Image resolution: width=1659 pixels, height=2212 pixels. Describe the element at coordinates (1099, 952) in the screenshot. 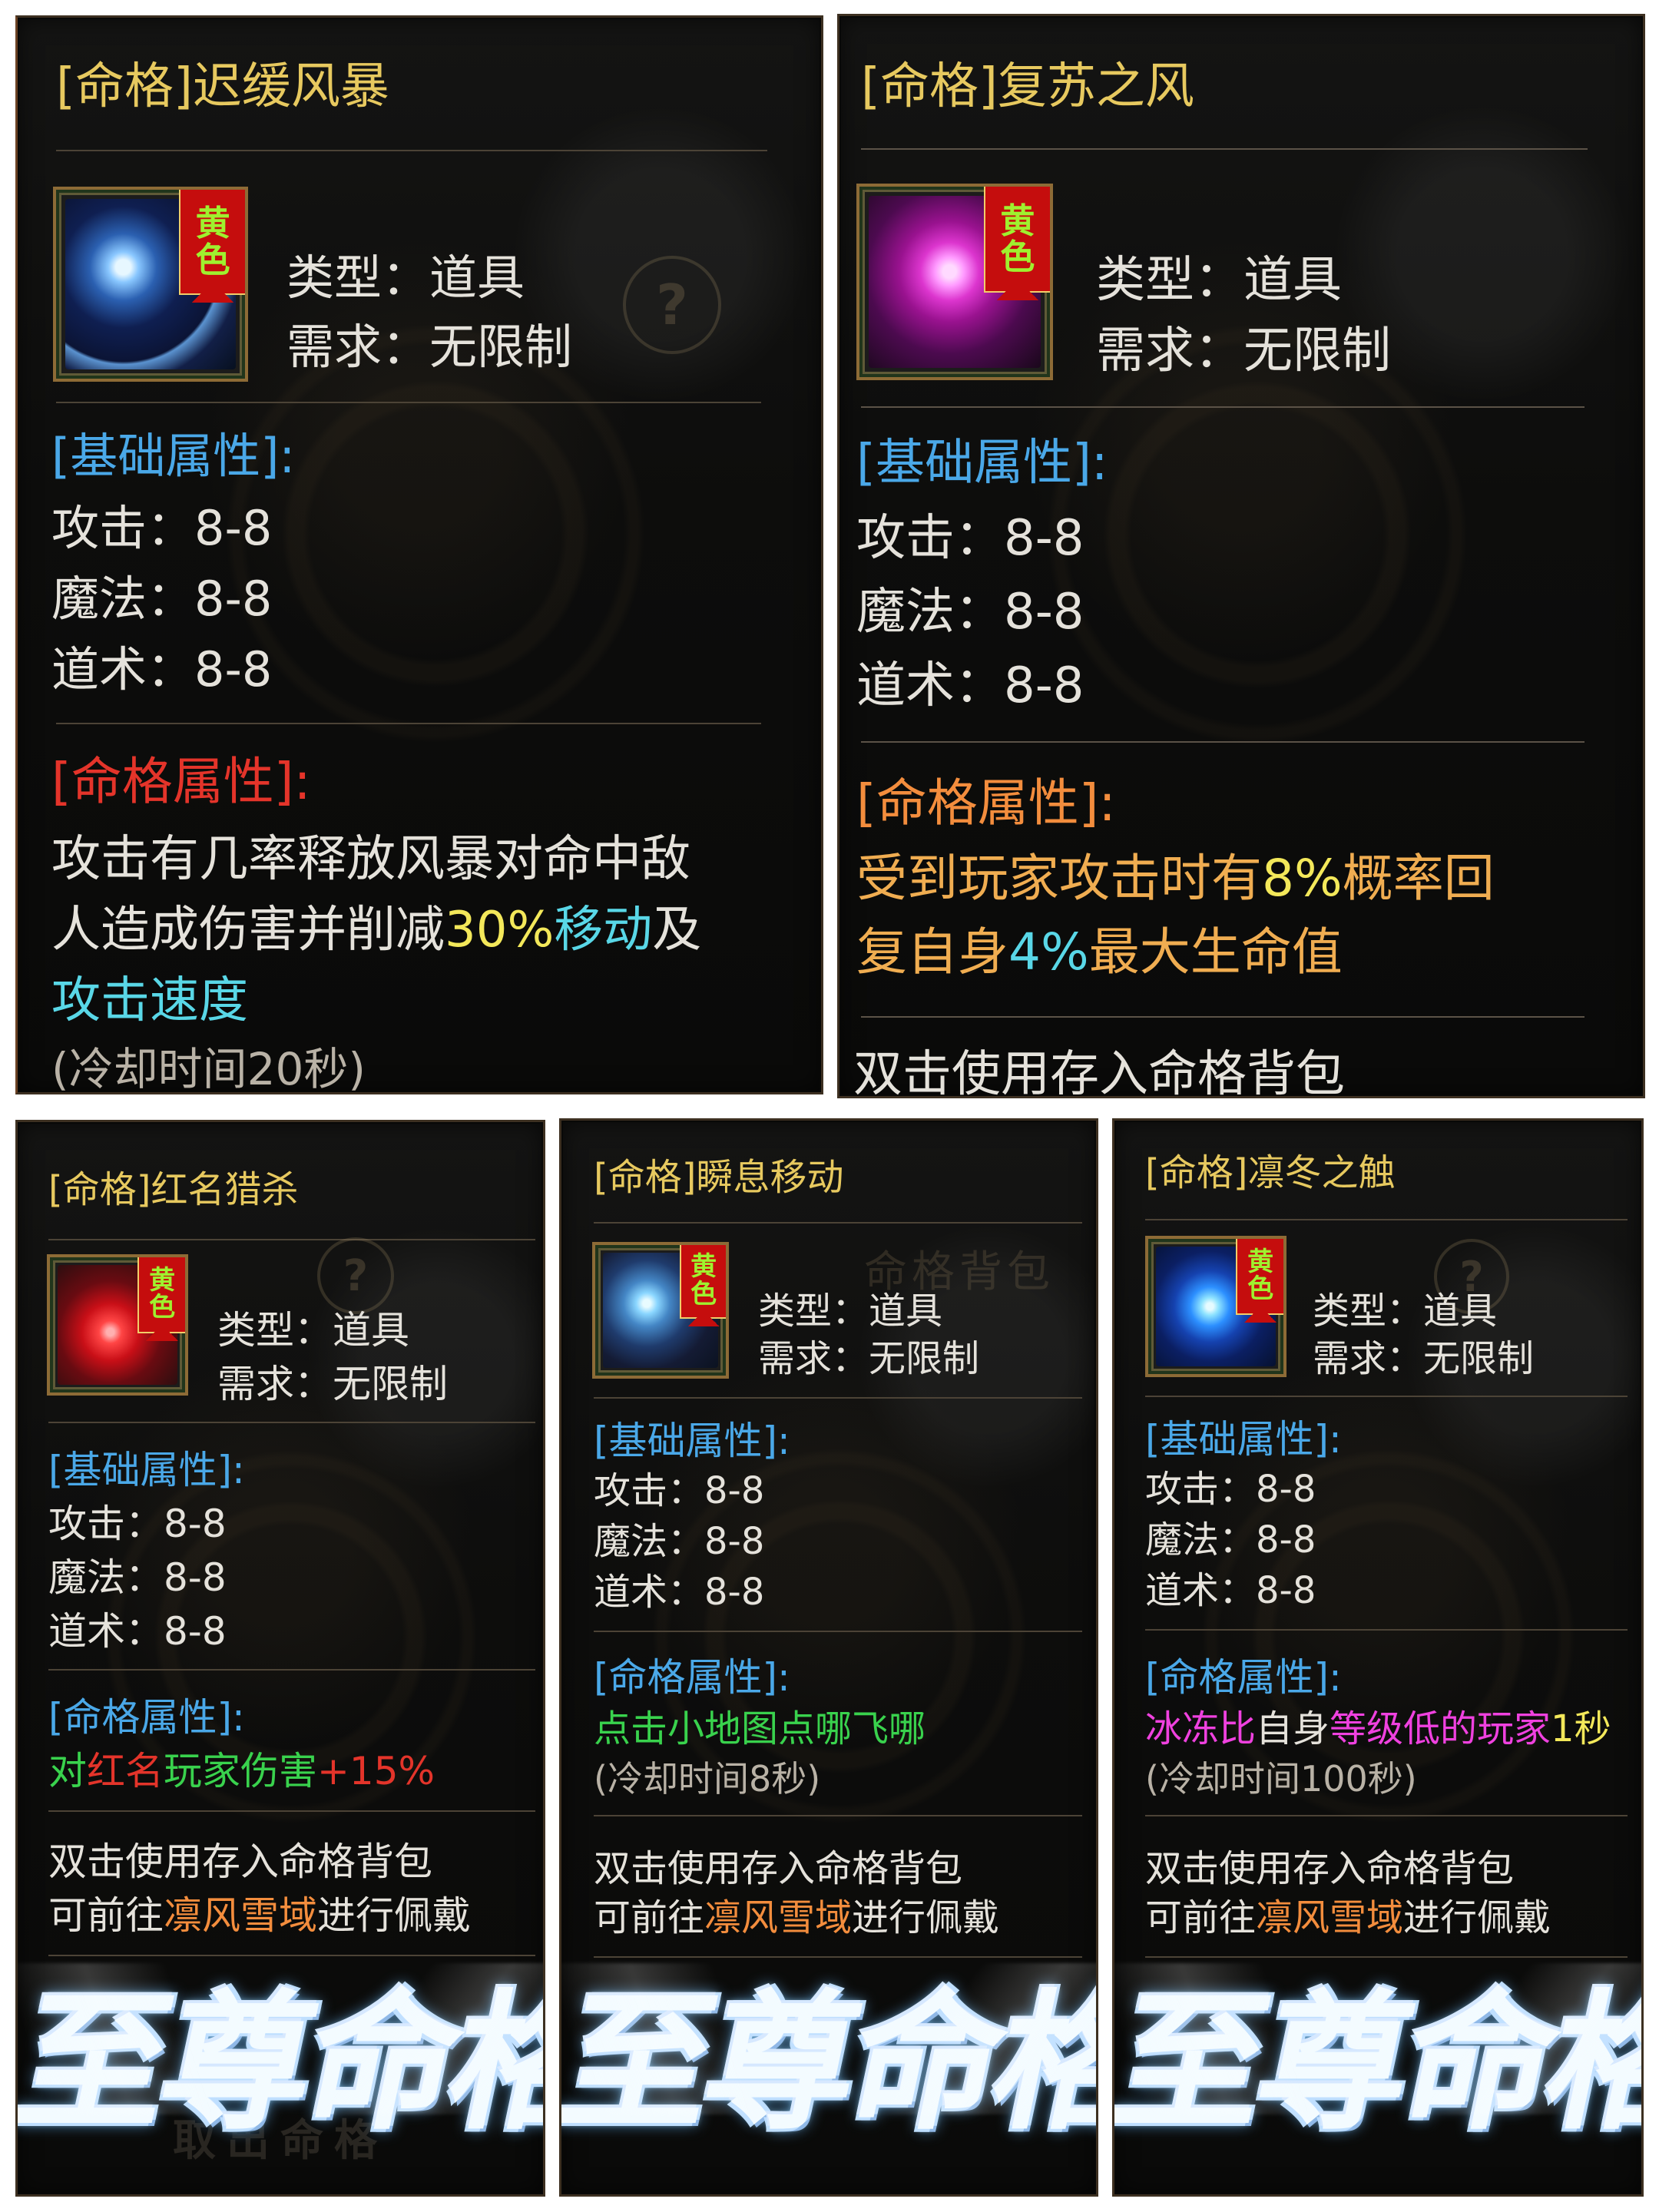

I see `fate-effect-line-2: 复自身4%最大生命值` at that location.